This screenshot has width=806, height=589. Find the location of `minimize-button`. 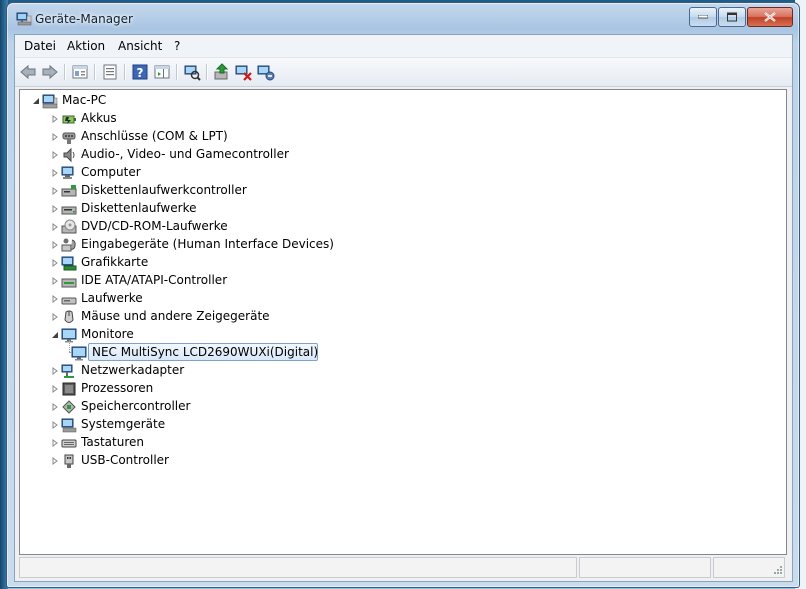

minimize-button is located at coordinates (703, 17).